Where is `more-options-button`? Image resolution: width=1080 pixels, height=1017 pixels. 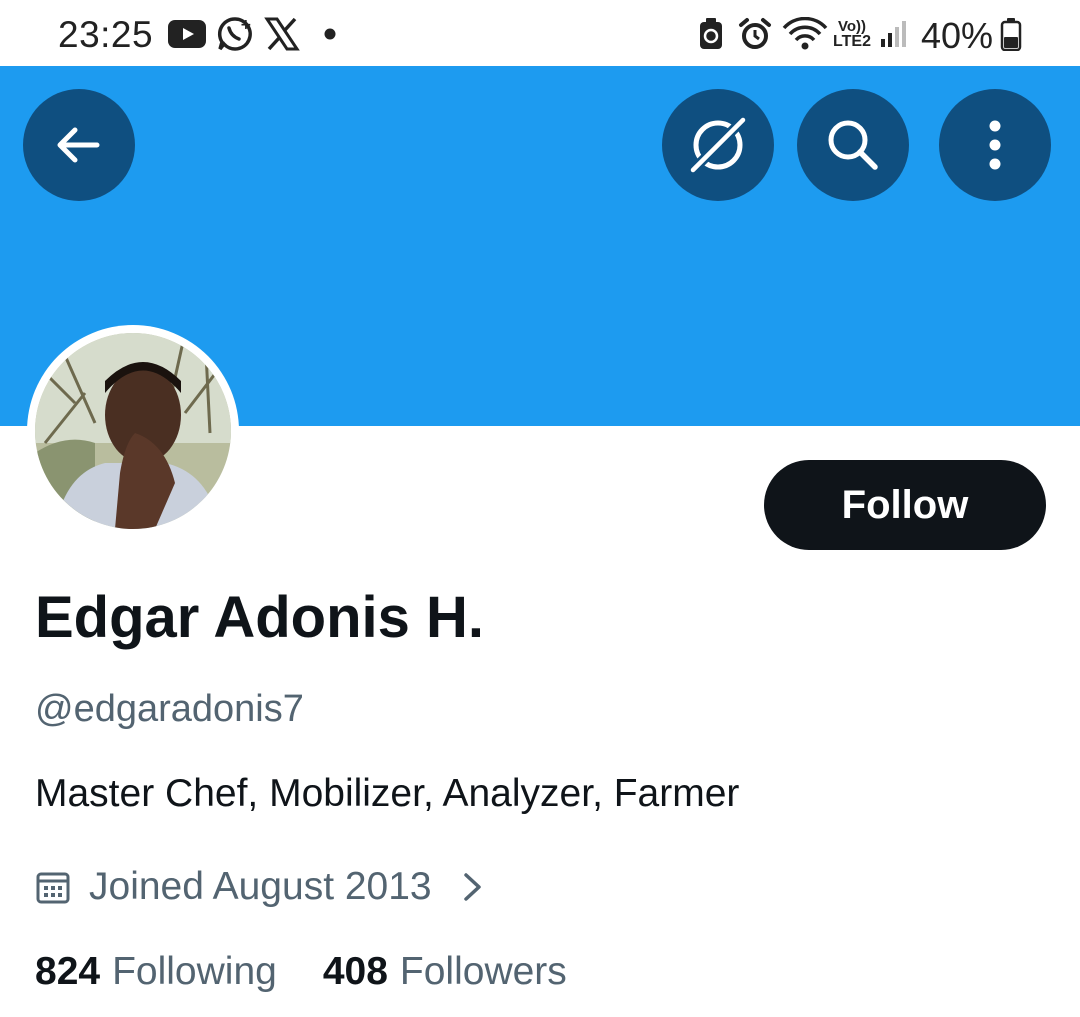 more-options-button is located at coordinates (995, 145).